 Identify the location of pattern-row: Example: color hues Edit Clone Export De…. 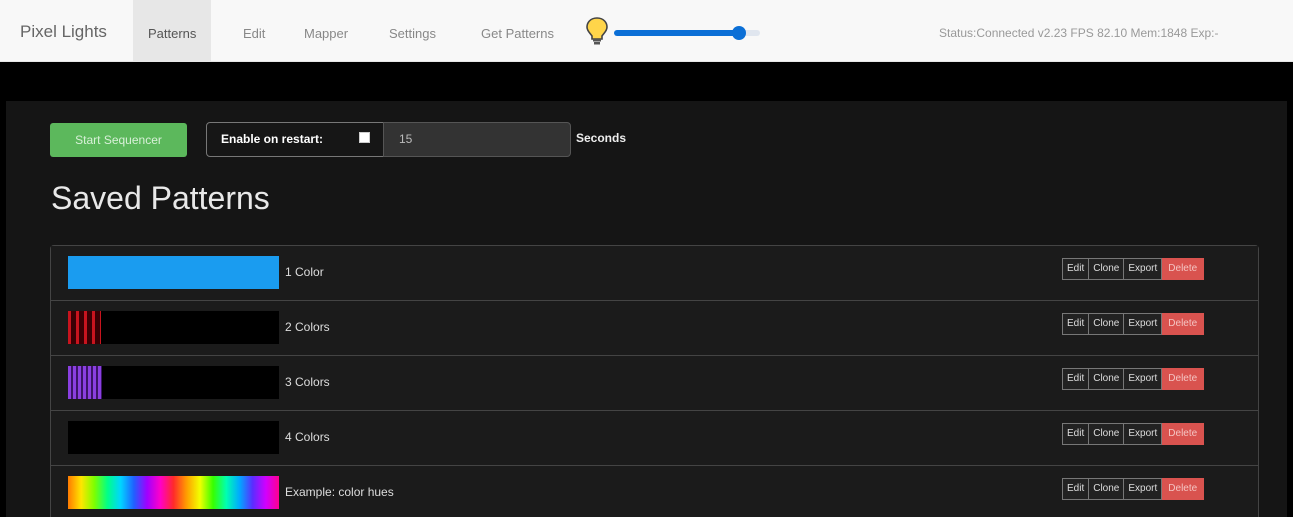
(654, 491).